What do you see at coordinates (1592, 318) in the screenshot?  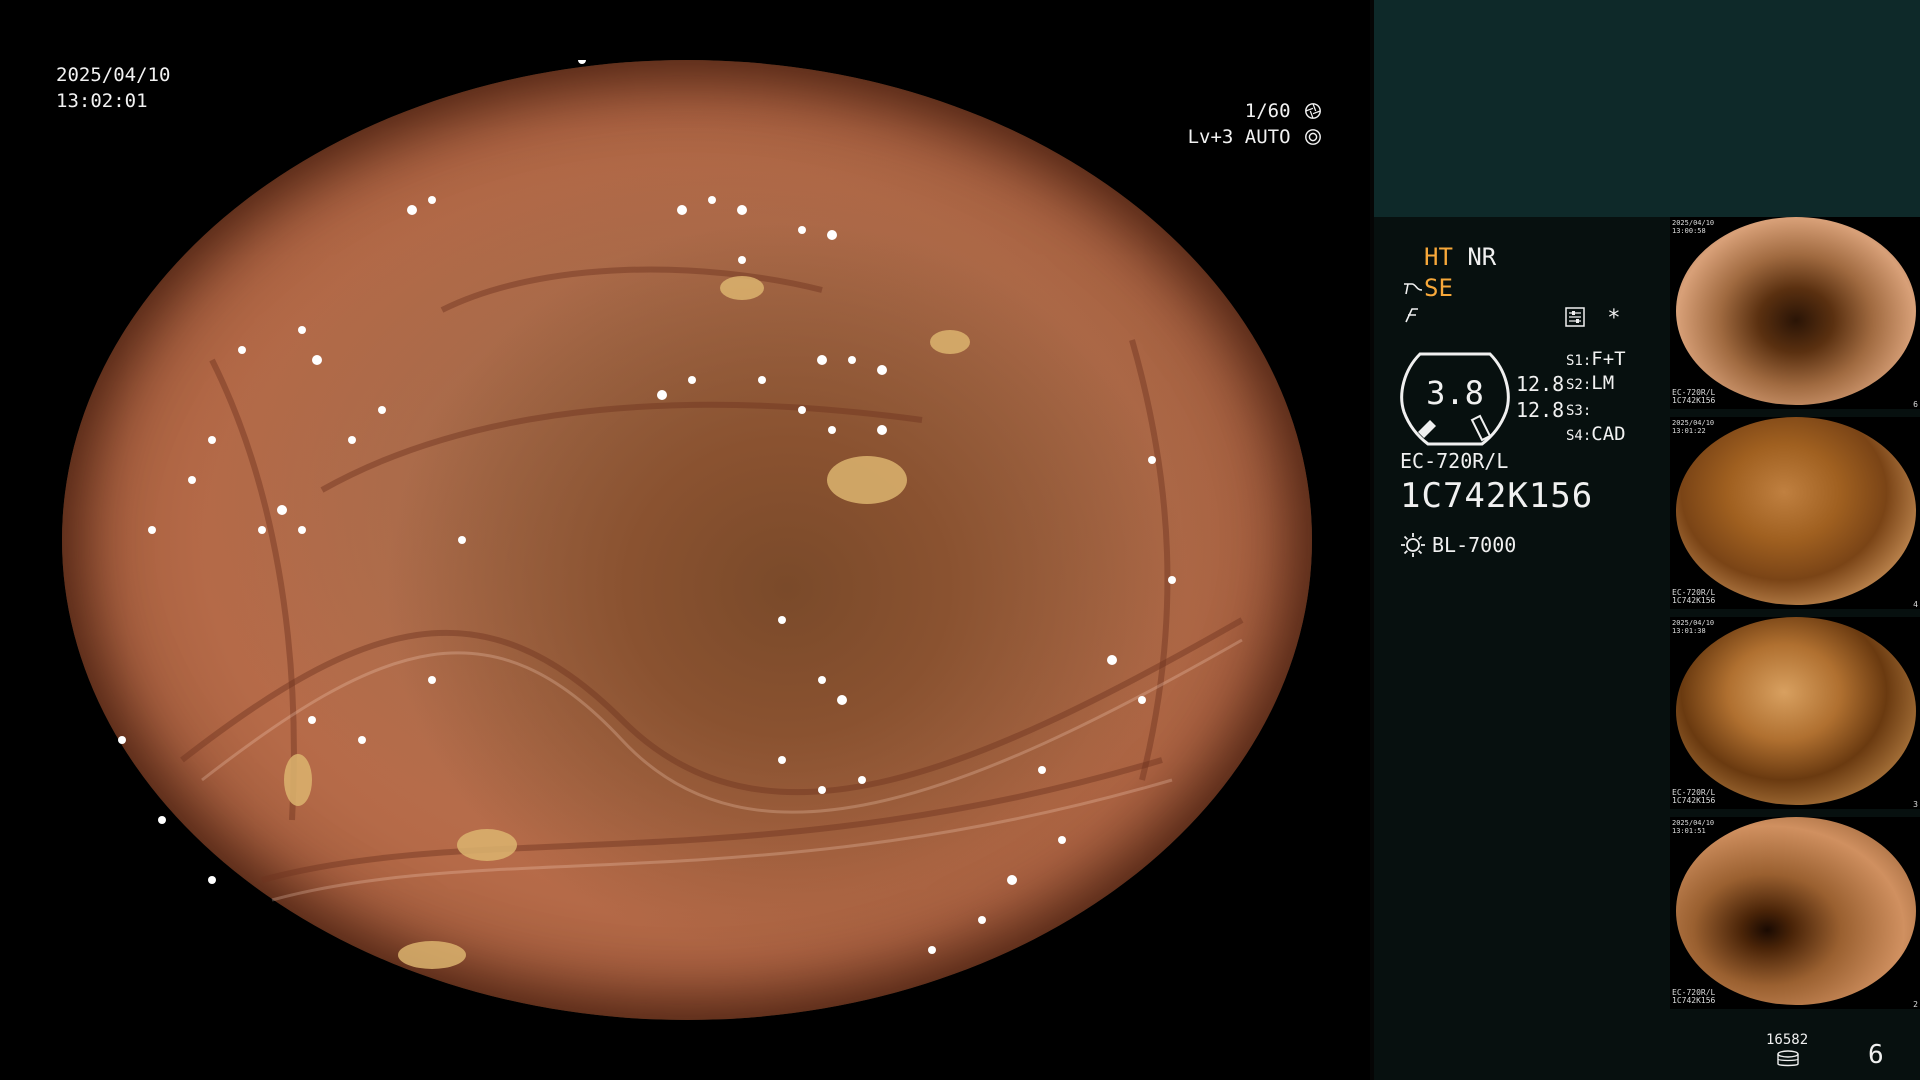 I see `settings-indicators: *` at bounding box center [1592, 318].